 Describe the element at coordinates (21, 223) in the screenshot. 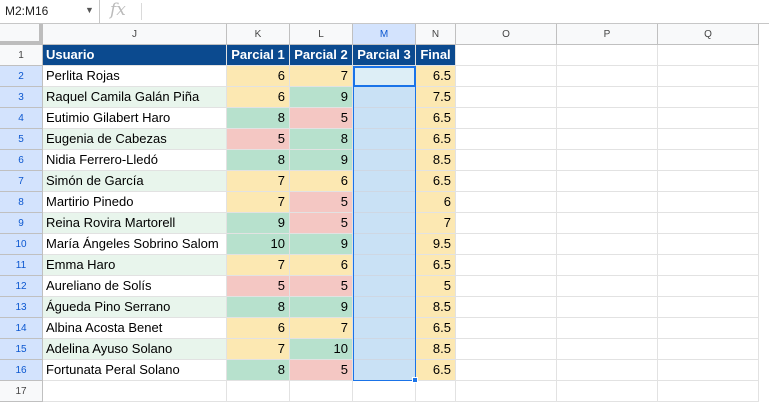

I see `row-header: 9` at that location.